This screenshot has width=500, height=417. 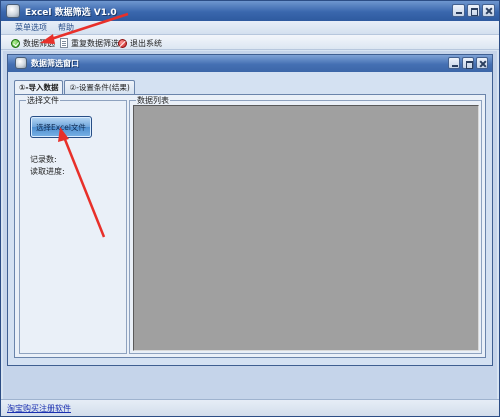 What do you see at coordinates (458, 10) in the screenshot?
I see `minimize-button` at bounding box center [458, 10].